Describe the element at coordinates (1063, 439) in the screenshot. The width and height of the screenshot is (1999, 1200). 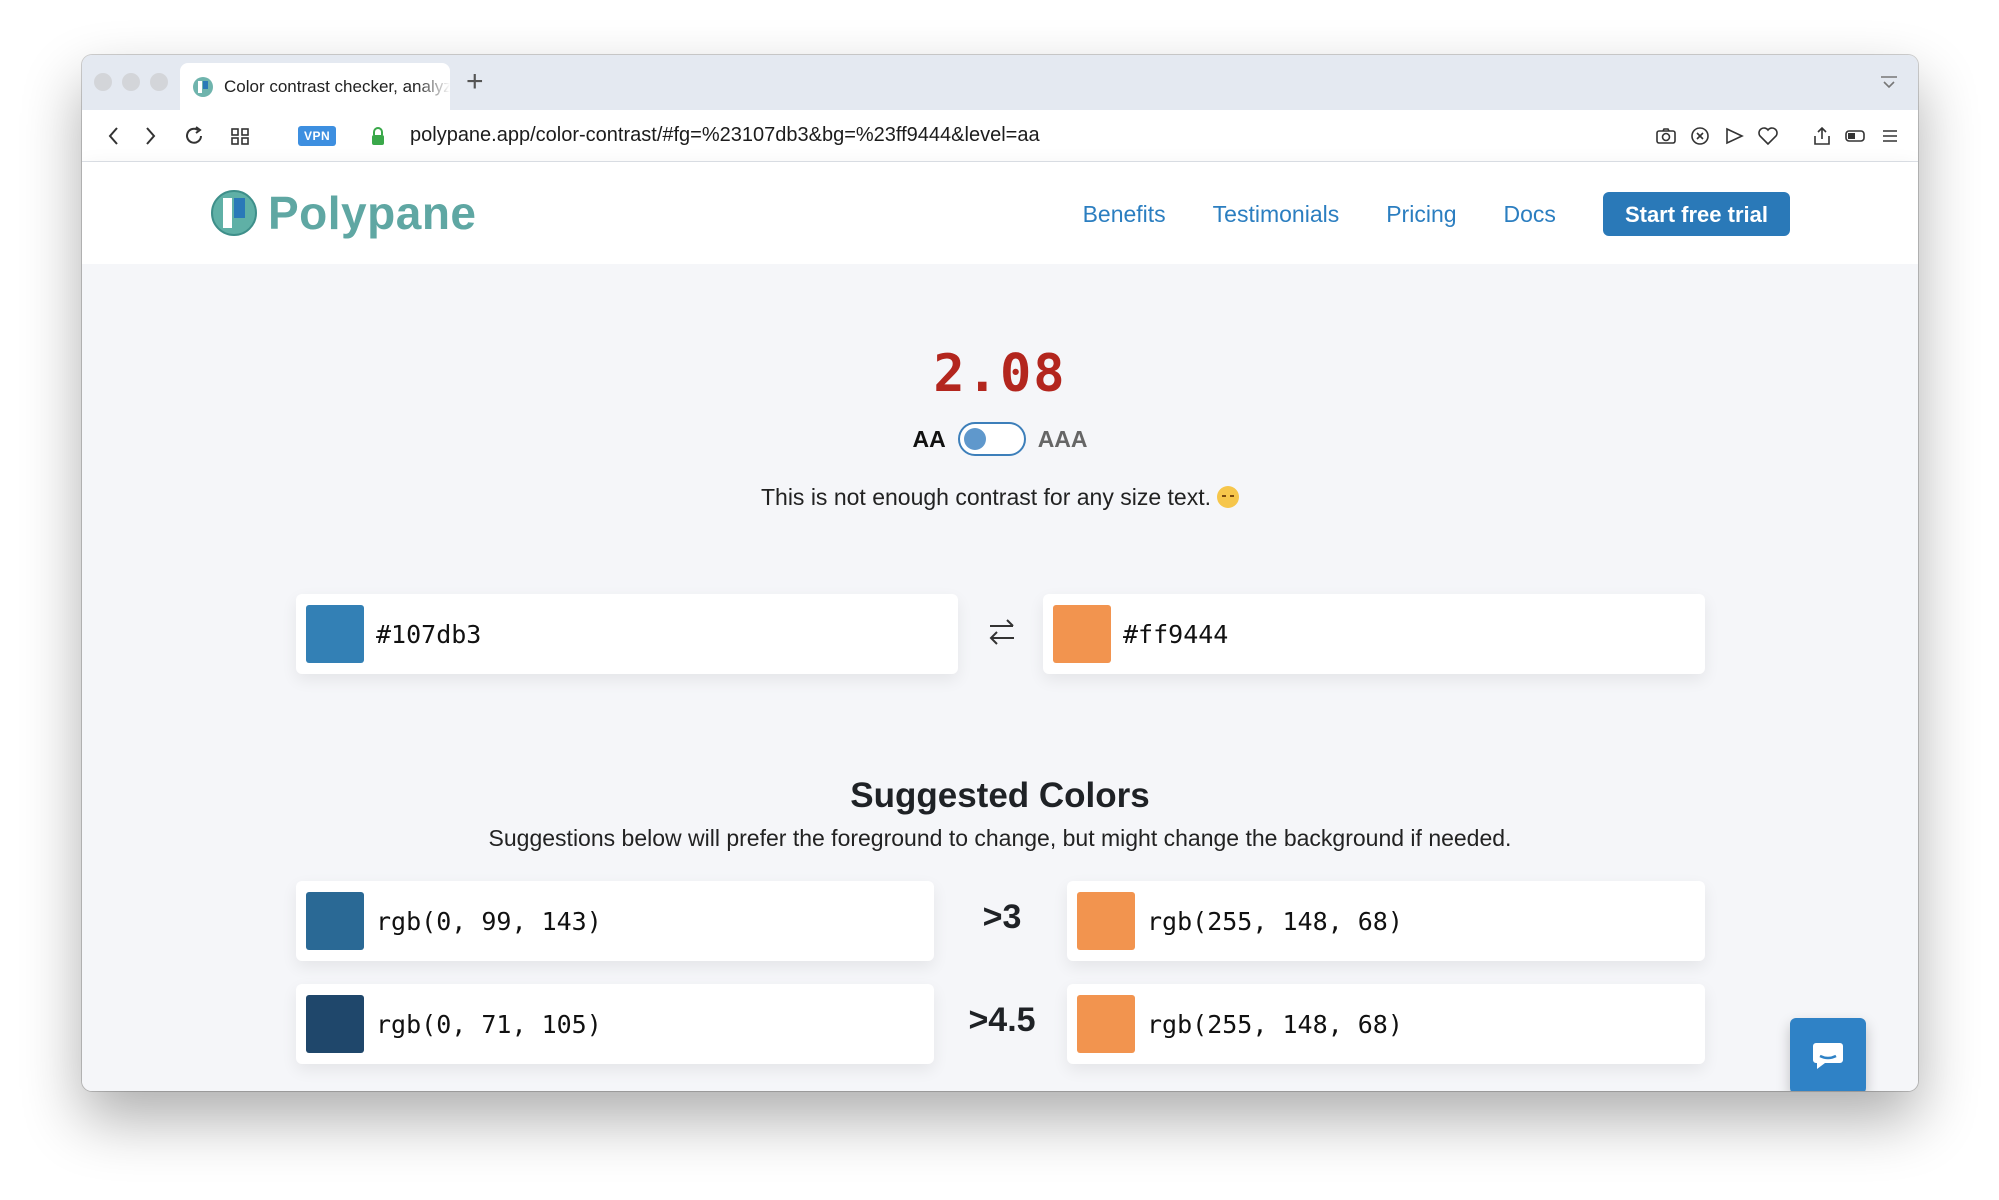
I see `level-aaa-label: AAA` at that location.